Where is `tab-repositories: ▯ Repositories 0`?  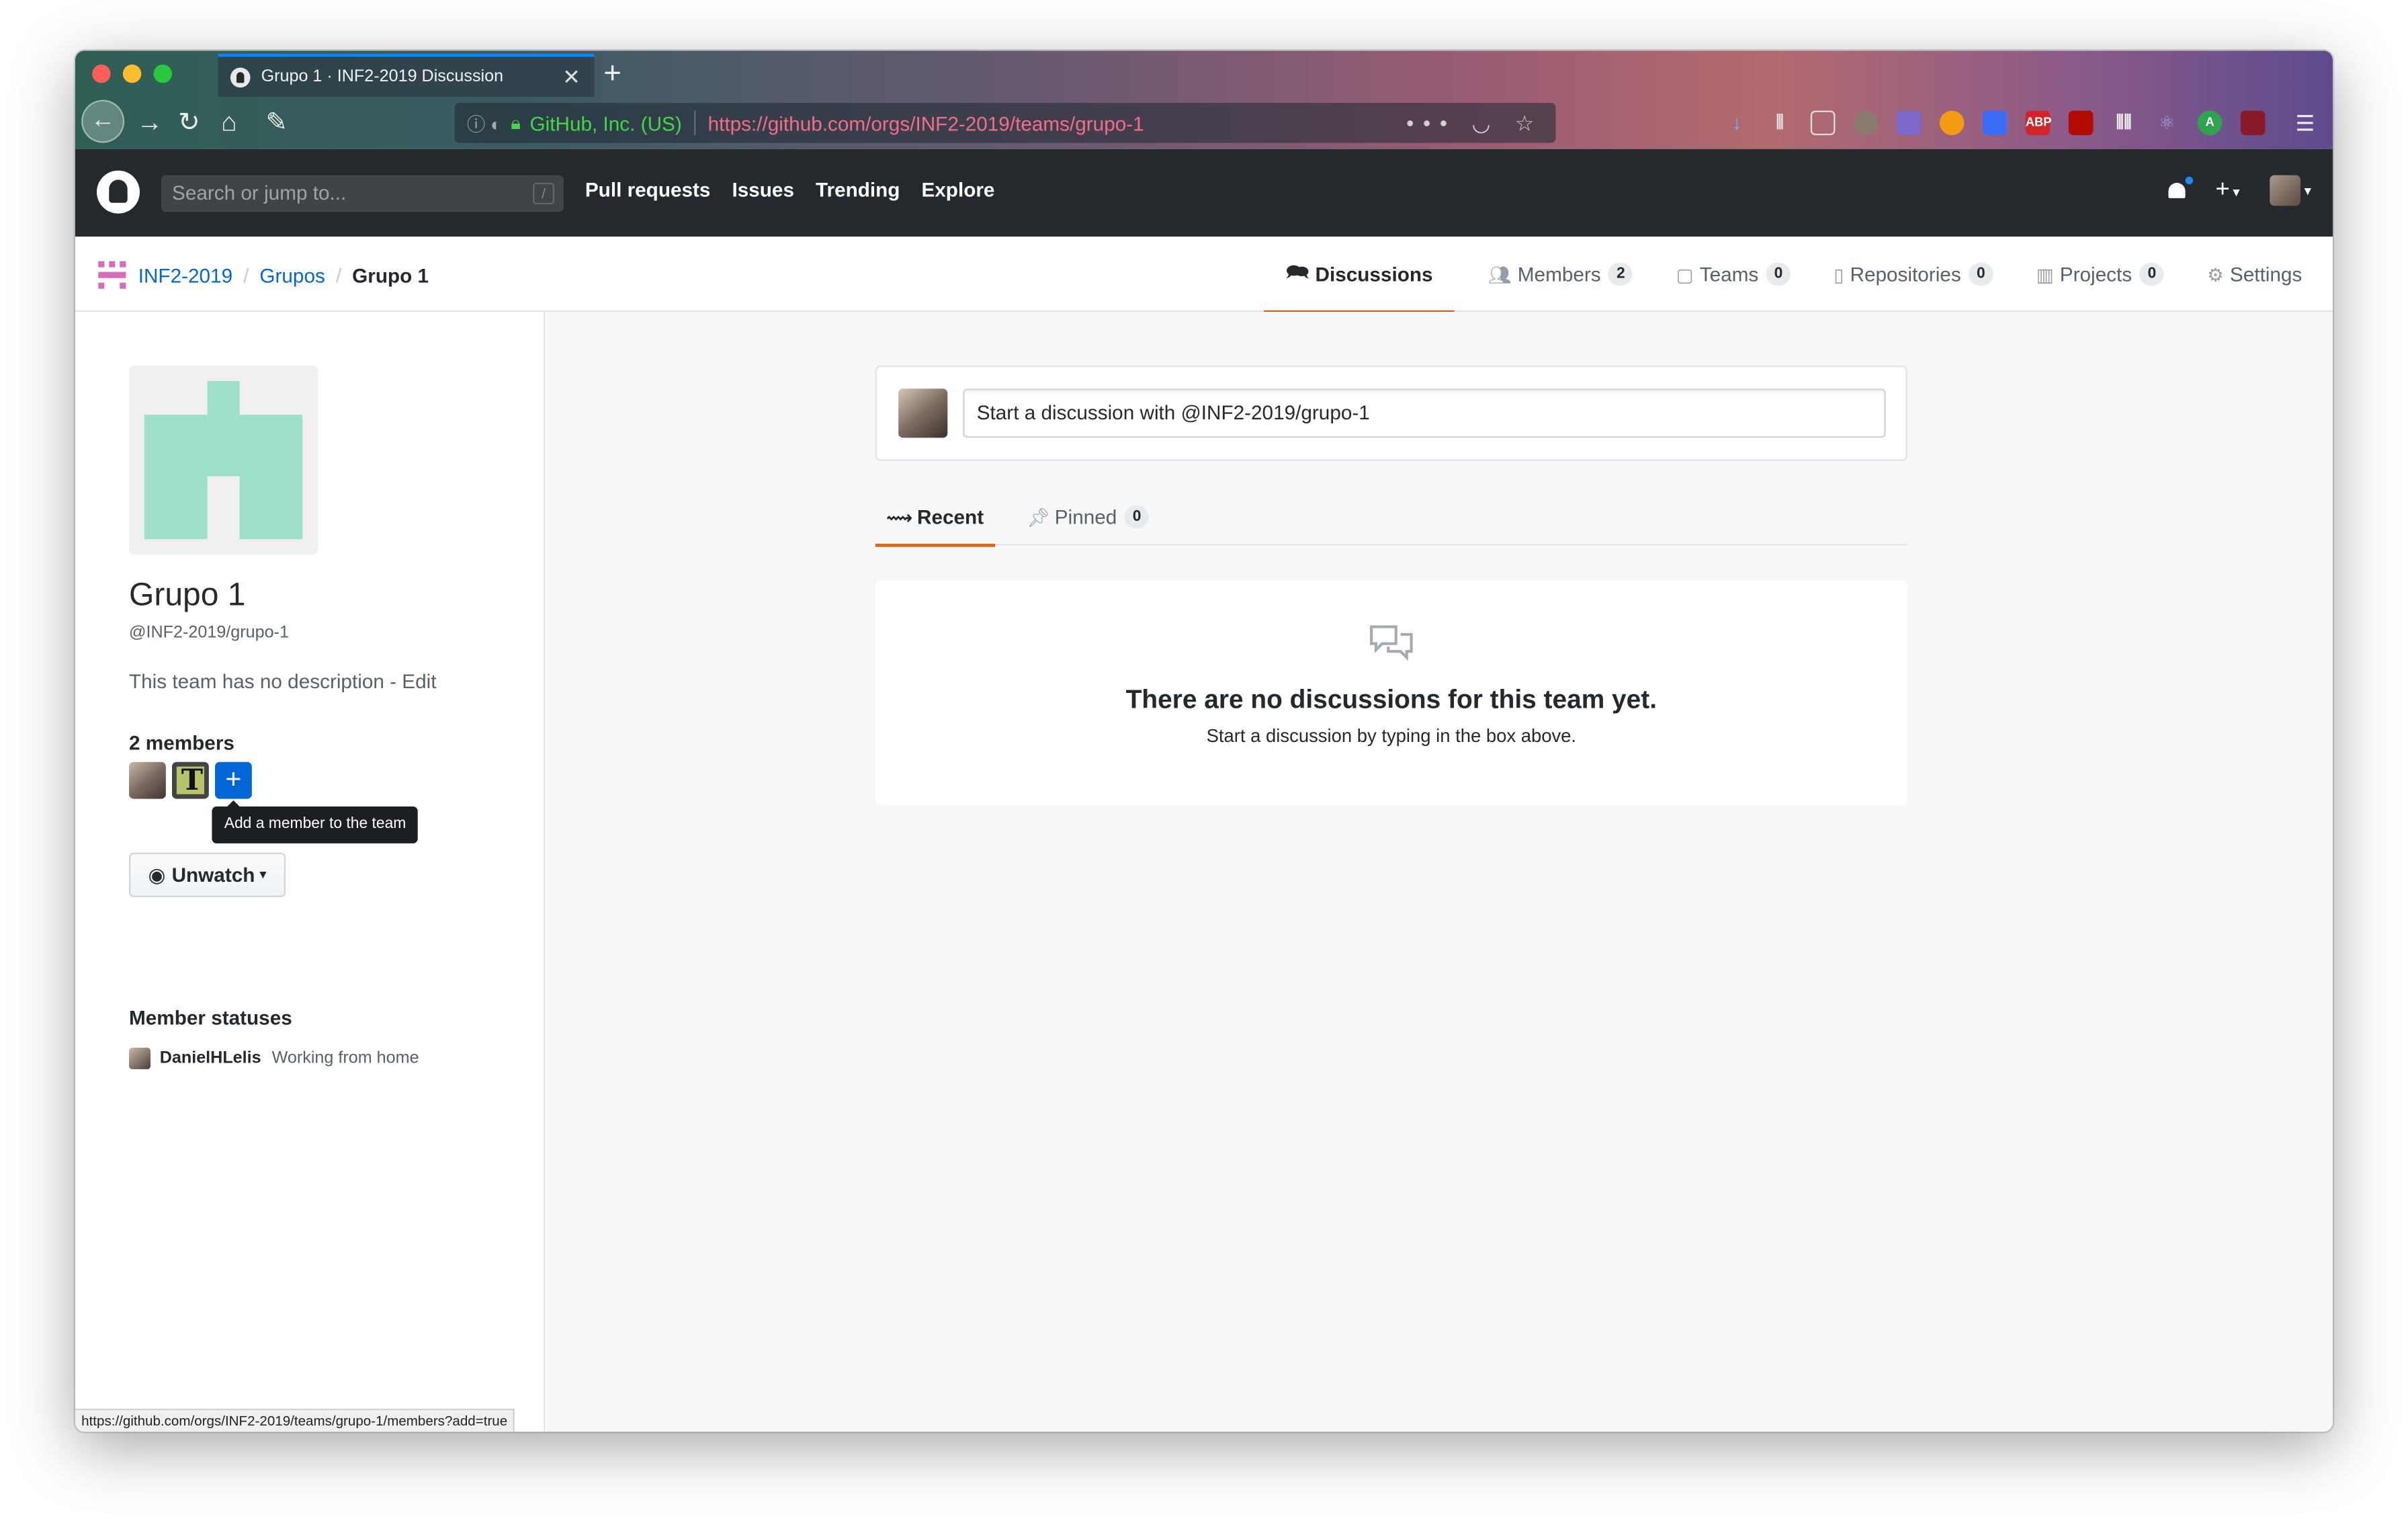 tab-repositories: ▯ Repositories 0 is located at coordinates (1913, 274).